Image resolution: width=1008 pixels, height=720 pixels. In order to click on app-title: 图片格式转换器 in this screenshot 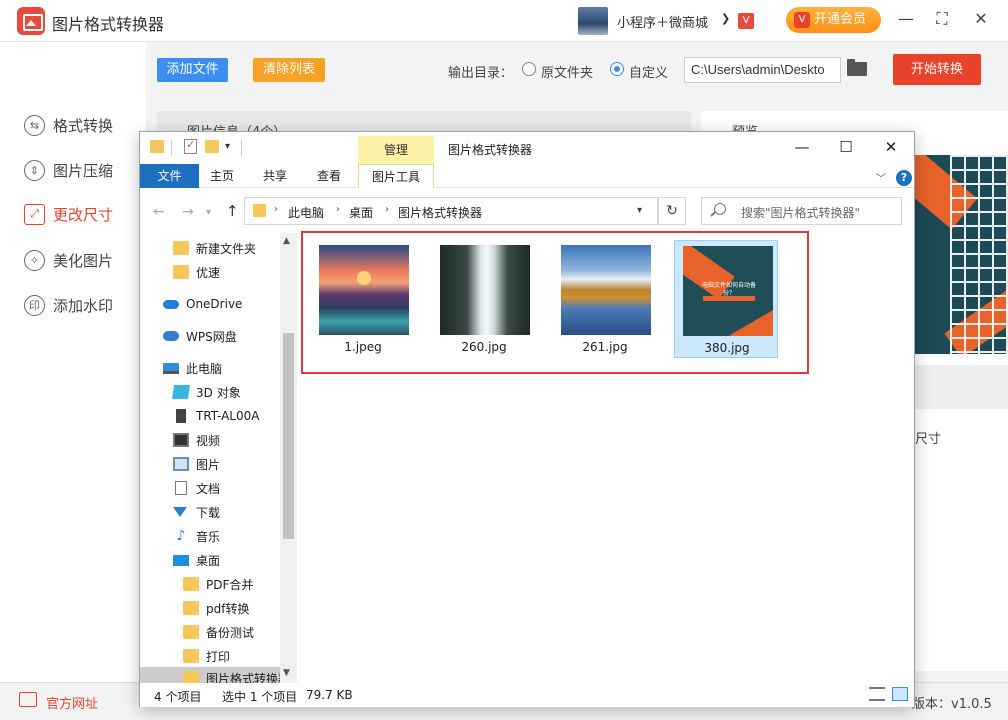, I will do `click(108, 24)`.